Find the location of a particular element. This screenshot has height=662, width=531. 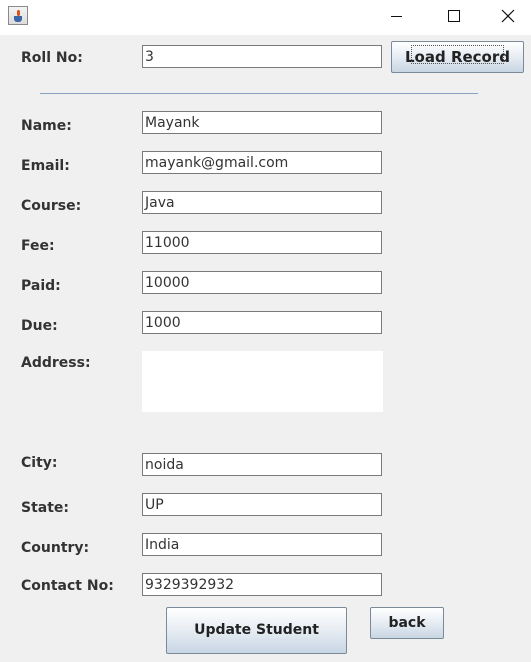

country-input: India is located at coordinates (262, 544).